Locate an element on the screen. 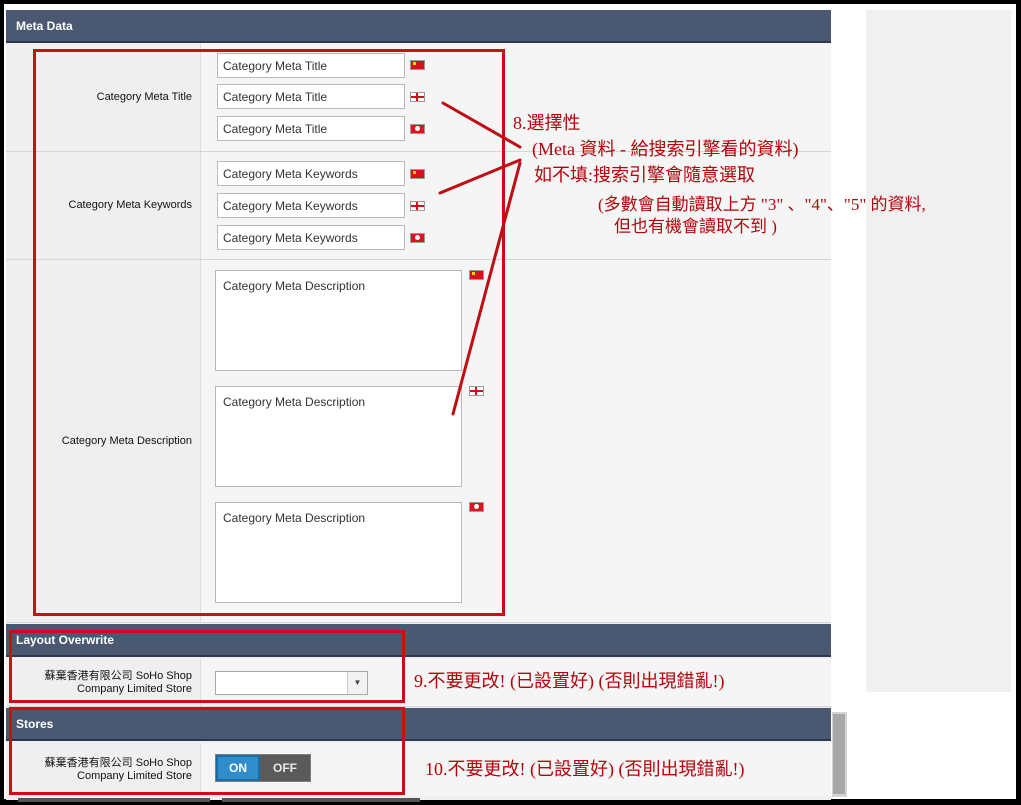 The width and height of the screenshot is (1021, 805). meta-data-title: Meta Data is located at coordinates (44, 26).